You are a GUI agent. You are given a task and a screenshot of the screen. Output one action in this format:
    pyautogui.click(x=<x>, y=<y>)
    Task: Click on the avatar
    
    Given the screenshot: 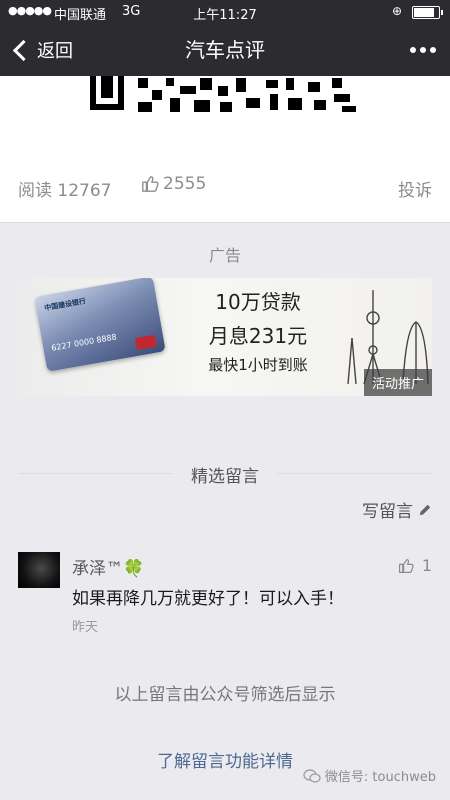 What is the action you would take?
    pyautogui.click(x=39, y=570)
    